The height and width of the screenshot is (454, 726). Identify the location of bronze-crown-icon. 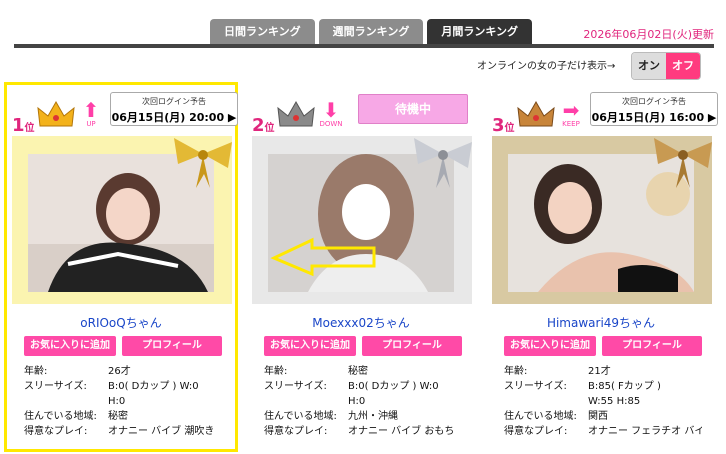
(536, 113).